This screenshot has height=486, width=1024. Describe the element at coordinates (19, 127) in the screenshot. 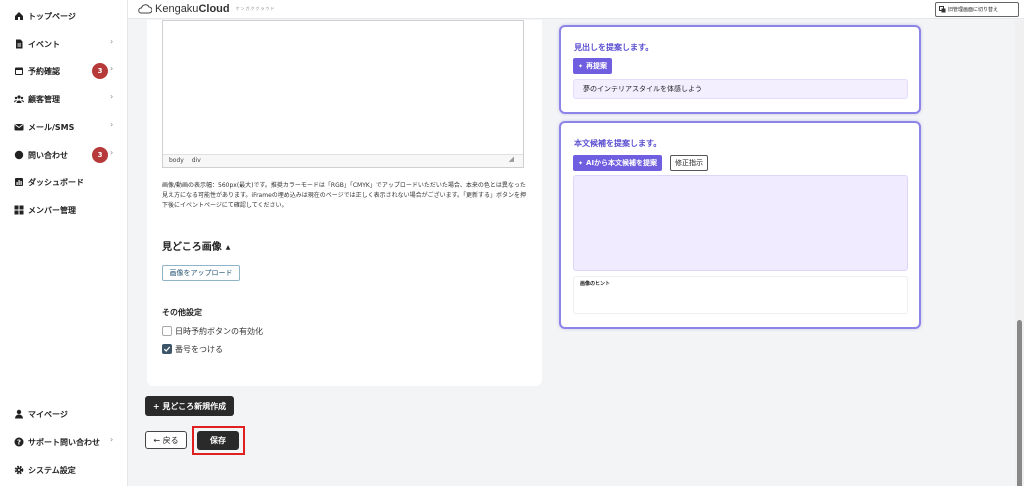

I see `mail-icon` at that location.